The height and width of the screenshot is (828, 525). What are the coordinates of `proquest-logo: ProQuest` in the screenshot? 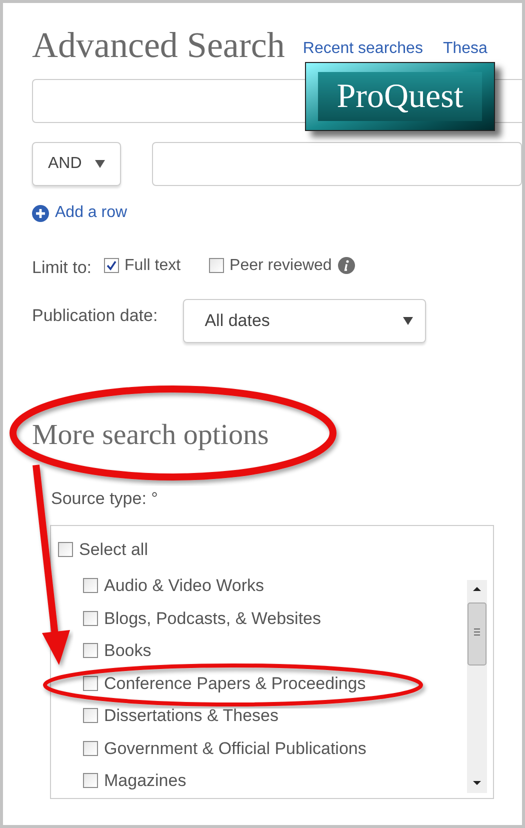 It's located at (400, 96).